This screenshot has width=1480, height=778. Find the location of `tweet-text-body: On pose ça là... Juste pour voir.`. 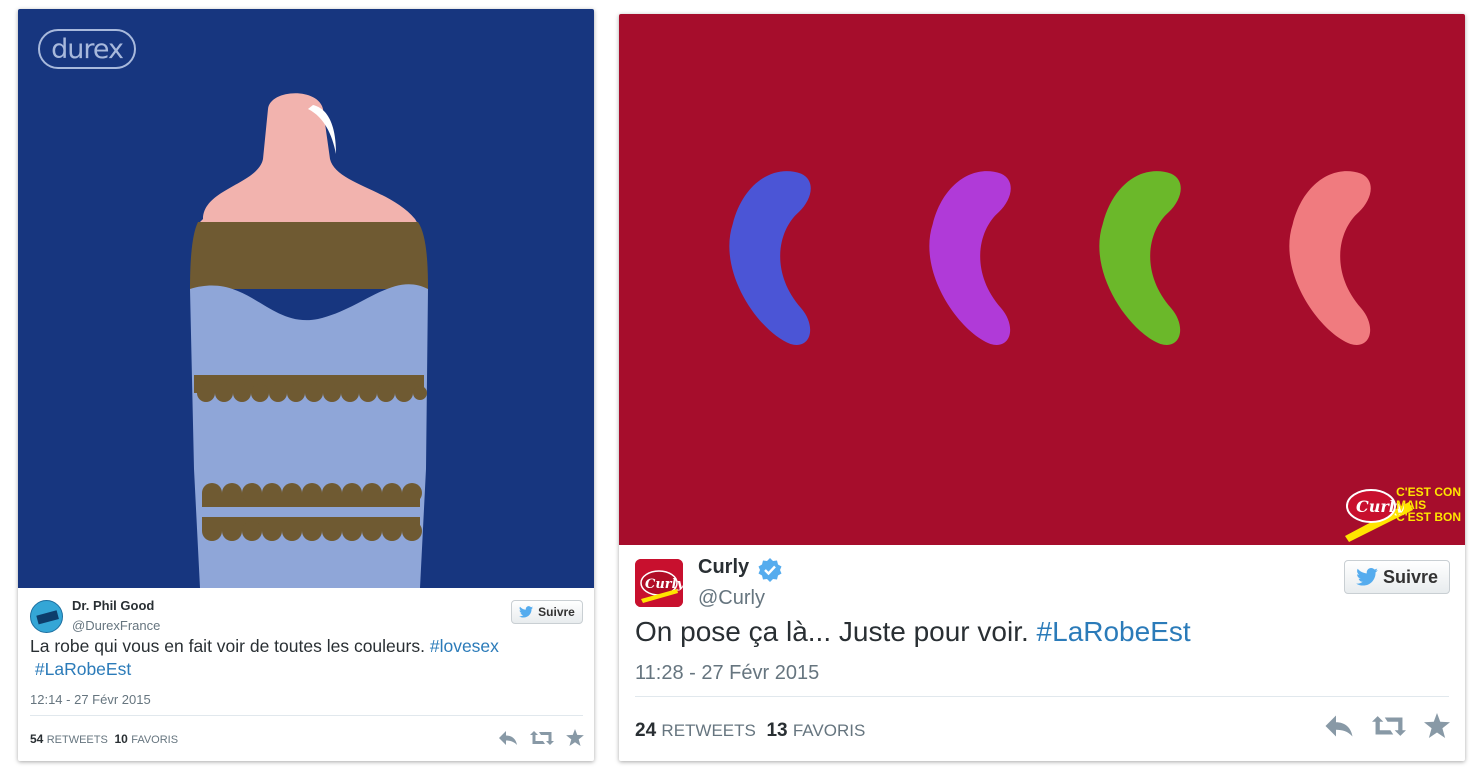

tweet-text-body: On pose ça là... Juste pour voir. is located at coordinates (832, 631).